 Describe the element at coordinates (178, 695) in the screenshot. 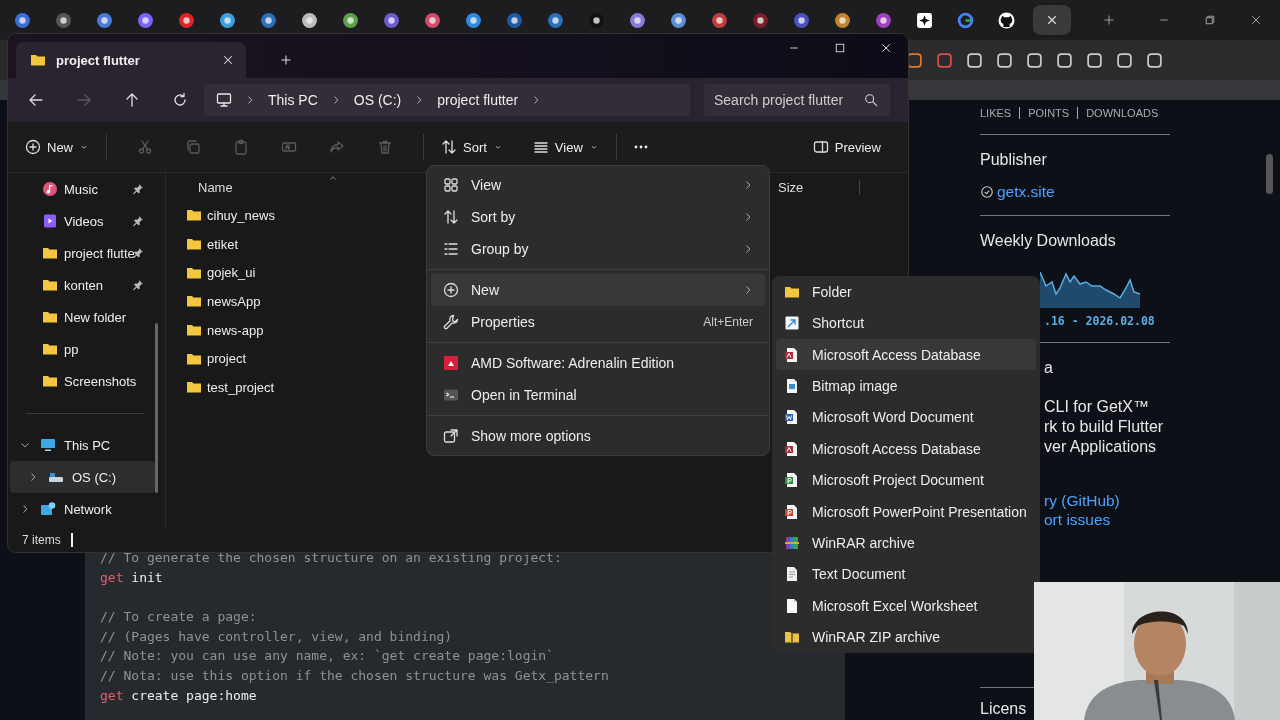

I see `code-command: get create page:home` at that location.